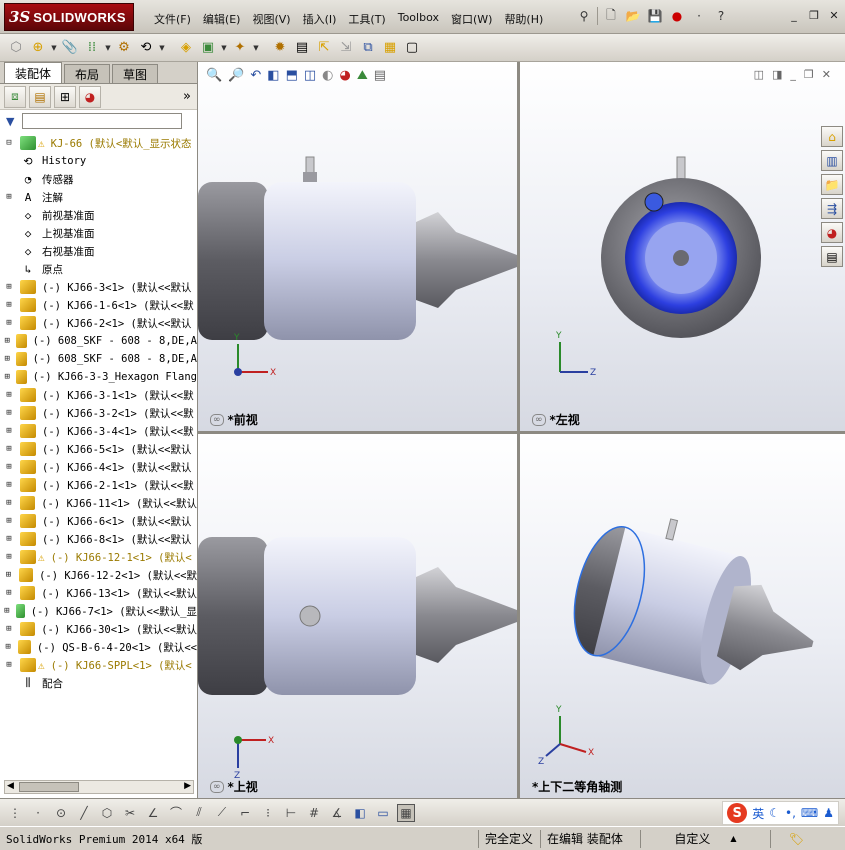  What do you see at coordinates (271, 19) in the screenshot?
I see `menu-view: 视图(V)` at bounding box center [271, 19].